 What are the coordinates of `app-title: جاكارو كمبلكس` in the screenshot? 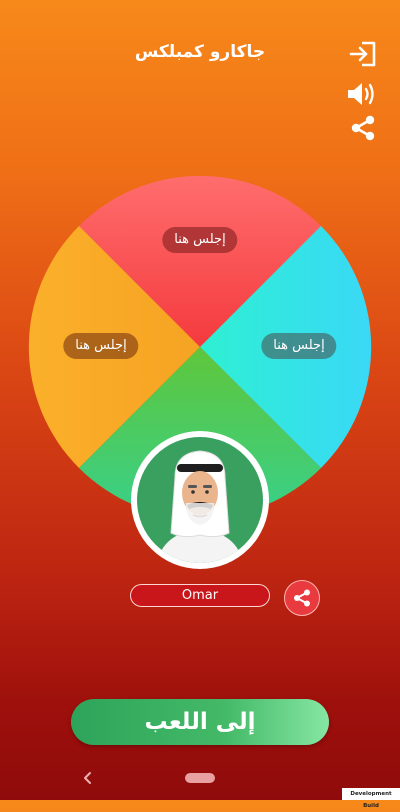 It's located at (200, 52).